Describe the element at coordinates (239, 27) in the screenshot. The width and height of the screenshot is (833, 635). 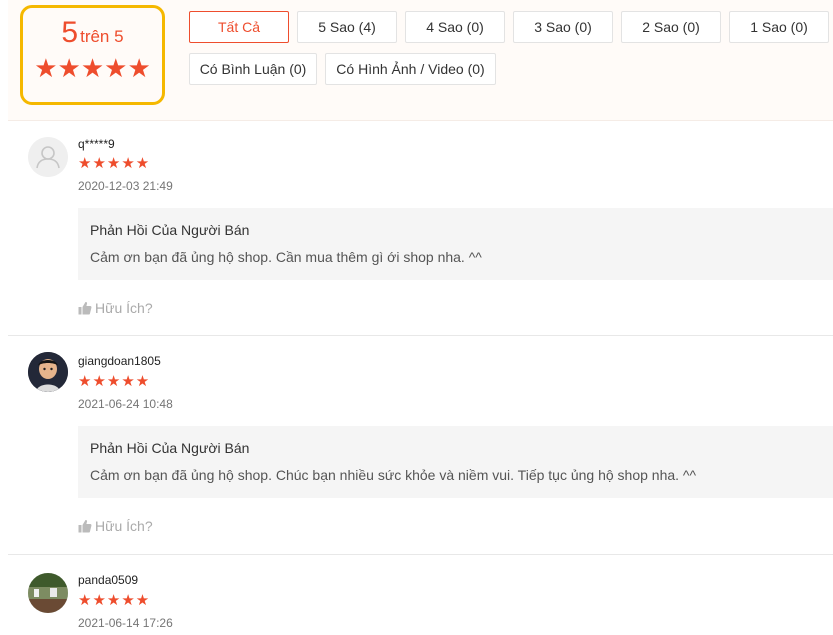
I see `filter-all-button: Tất Cả` at that location.